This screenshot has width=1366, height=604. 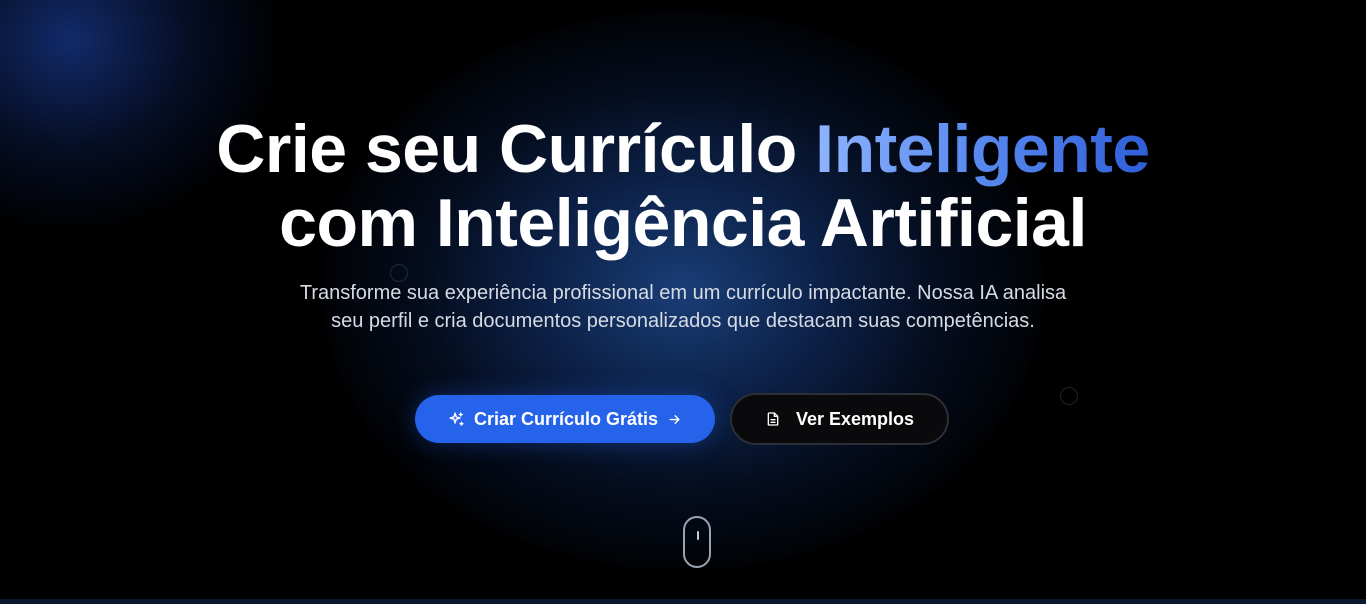 What do you see at coordinates (683, 601) in the screenshot?
I see `next-section-edge` at bounding box center [683, 601].